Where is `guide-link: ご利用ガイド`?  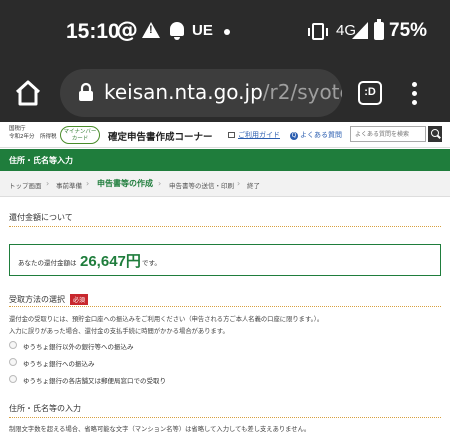
guide-link: ご利用ガイド is located at coordinates (254, 135).